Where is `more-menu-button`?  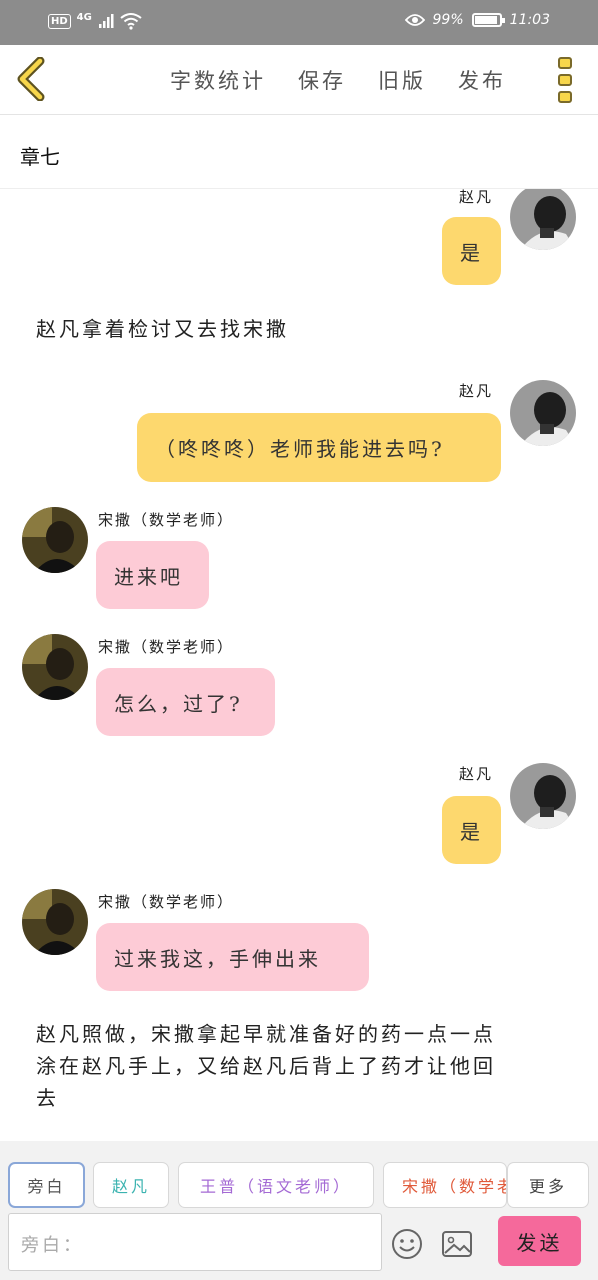
more-menu-button is located at coordinates (567, 80).